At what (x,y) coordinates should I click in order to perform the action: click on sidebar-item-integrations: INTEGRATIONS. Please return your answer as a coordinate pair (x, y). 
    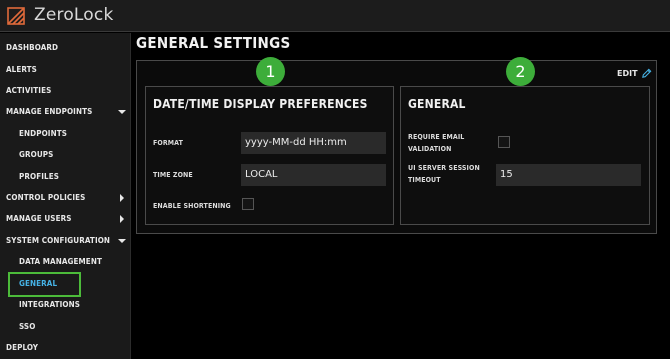
    Looking at the image, I should click on (65, 305).